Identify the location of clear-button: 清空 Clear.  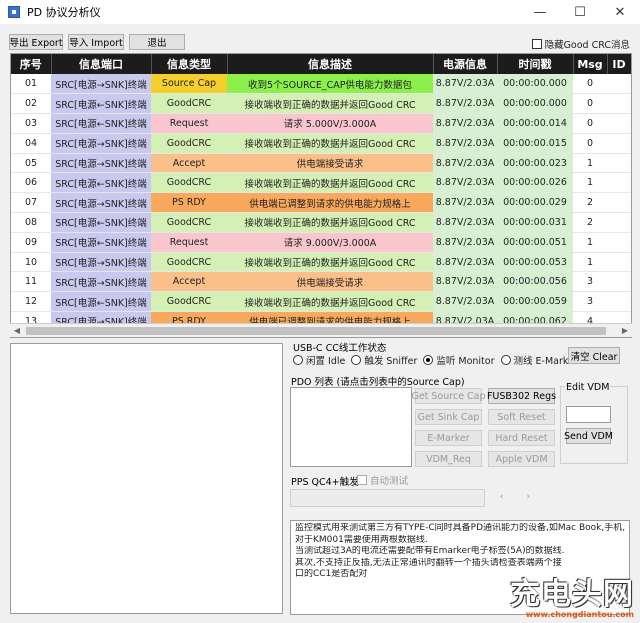
(594, 355).